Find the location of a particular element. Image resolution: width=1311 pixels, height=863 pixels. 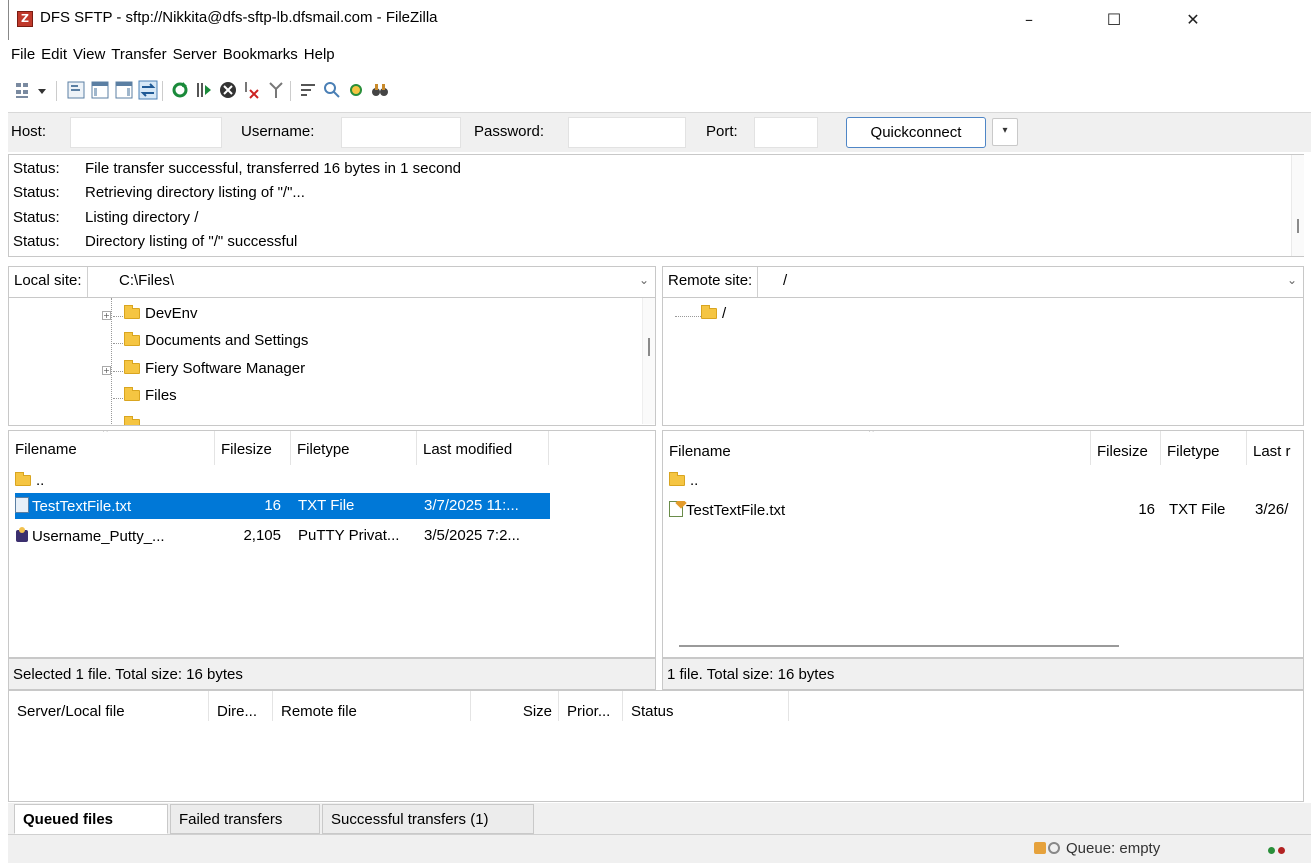

compare-directories-icon is located at coordinates (332, 90).